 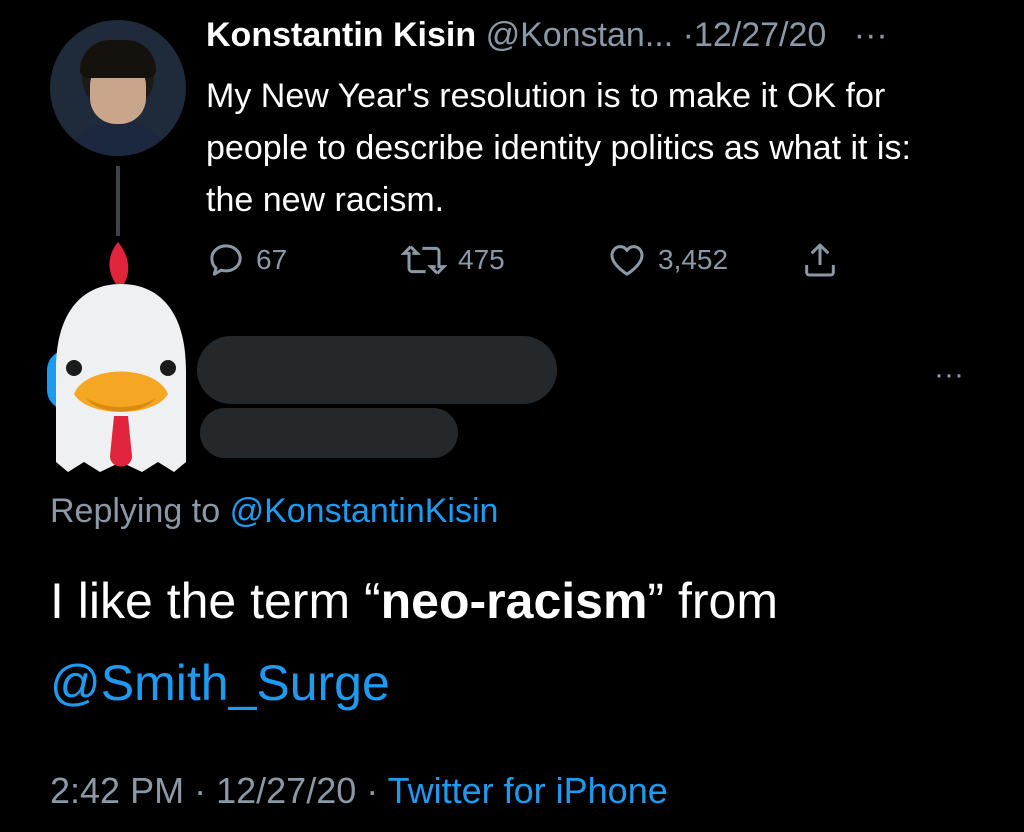 What do you see at coordinates (364, 511) in the screenshot?
I see `replying-handle-link: @KonstantinKisin` at bounding box center [364, 511].